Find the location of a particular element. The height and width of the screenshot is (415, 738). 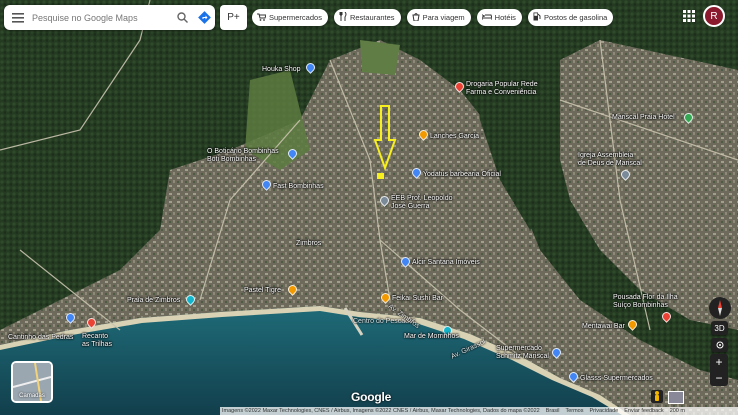

layer-toggle-label: P+ is located at coordinates (233, 17).